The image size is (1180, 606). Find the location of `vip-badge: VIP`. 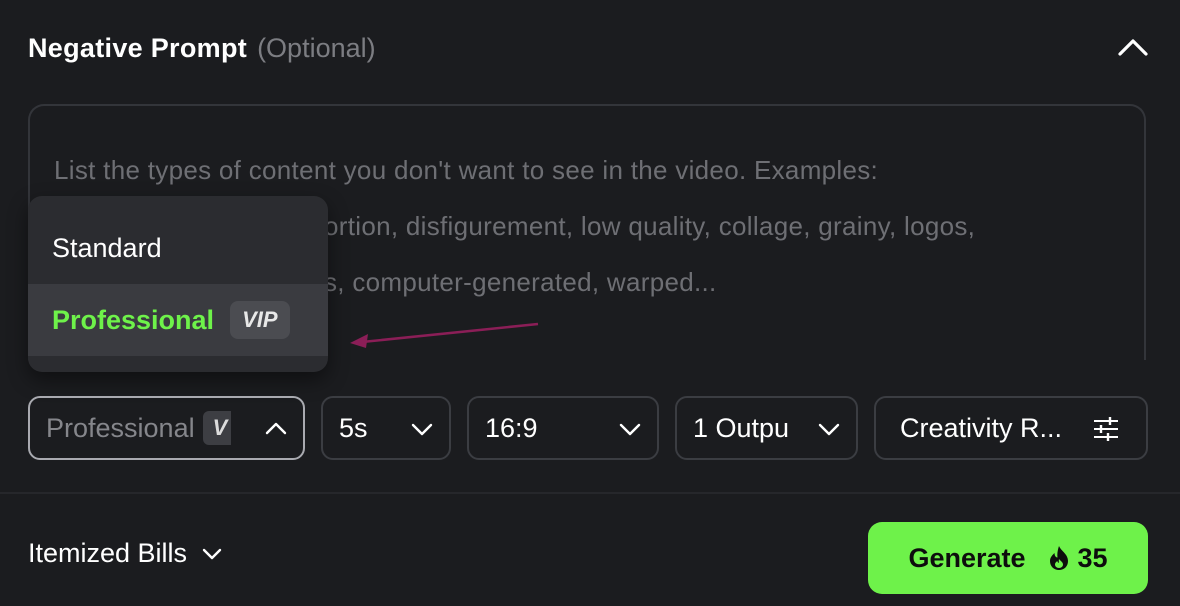

vip-badge: VIP is located at coordinates (260, 320).